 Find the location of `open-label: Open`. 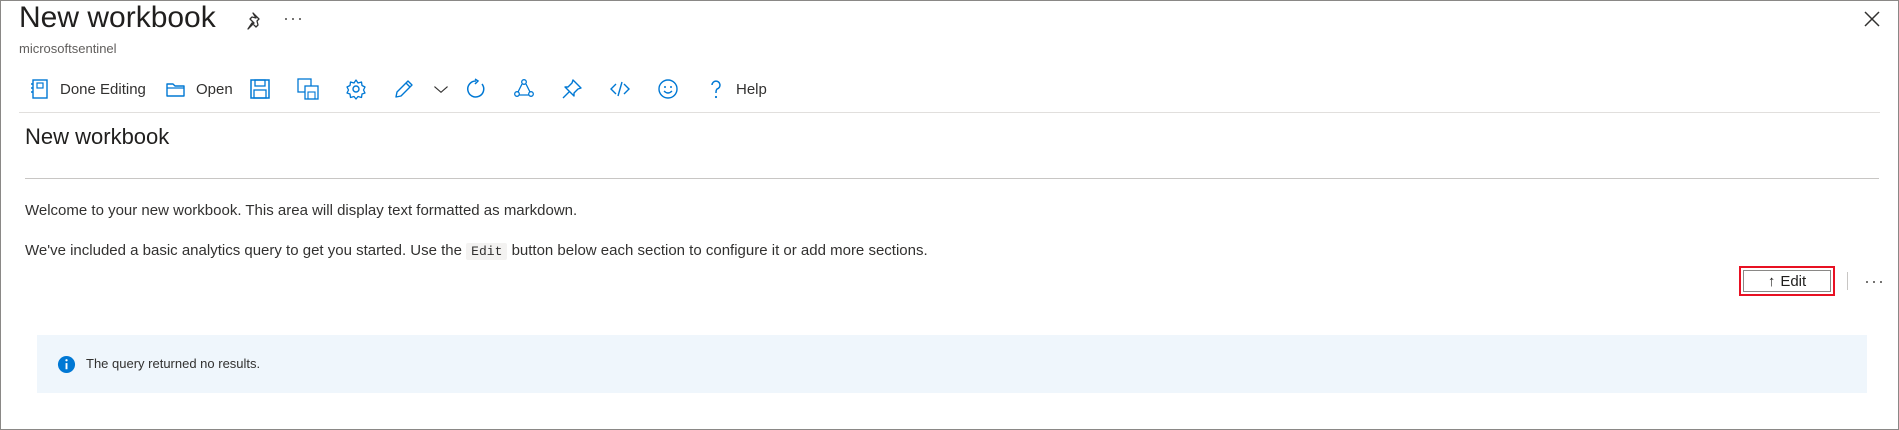

open-label: Open is located at coordinates (214, 89).